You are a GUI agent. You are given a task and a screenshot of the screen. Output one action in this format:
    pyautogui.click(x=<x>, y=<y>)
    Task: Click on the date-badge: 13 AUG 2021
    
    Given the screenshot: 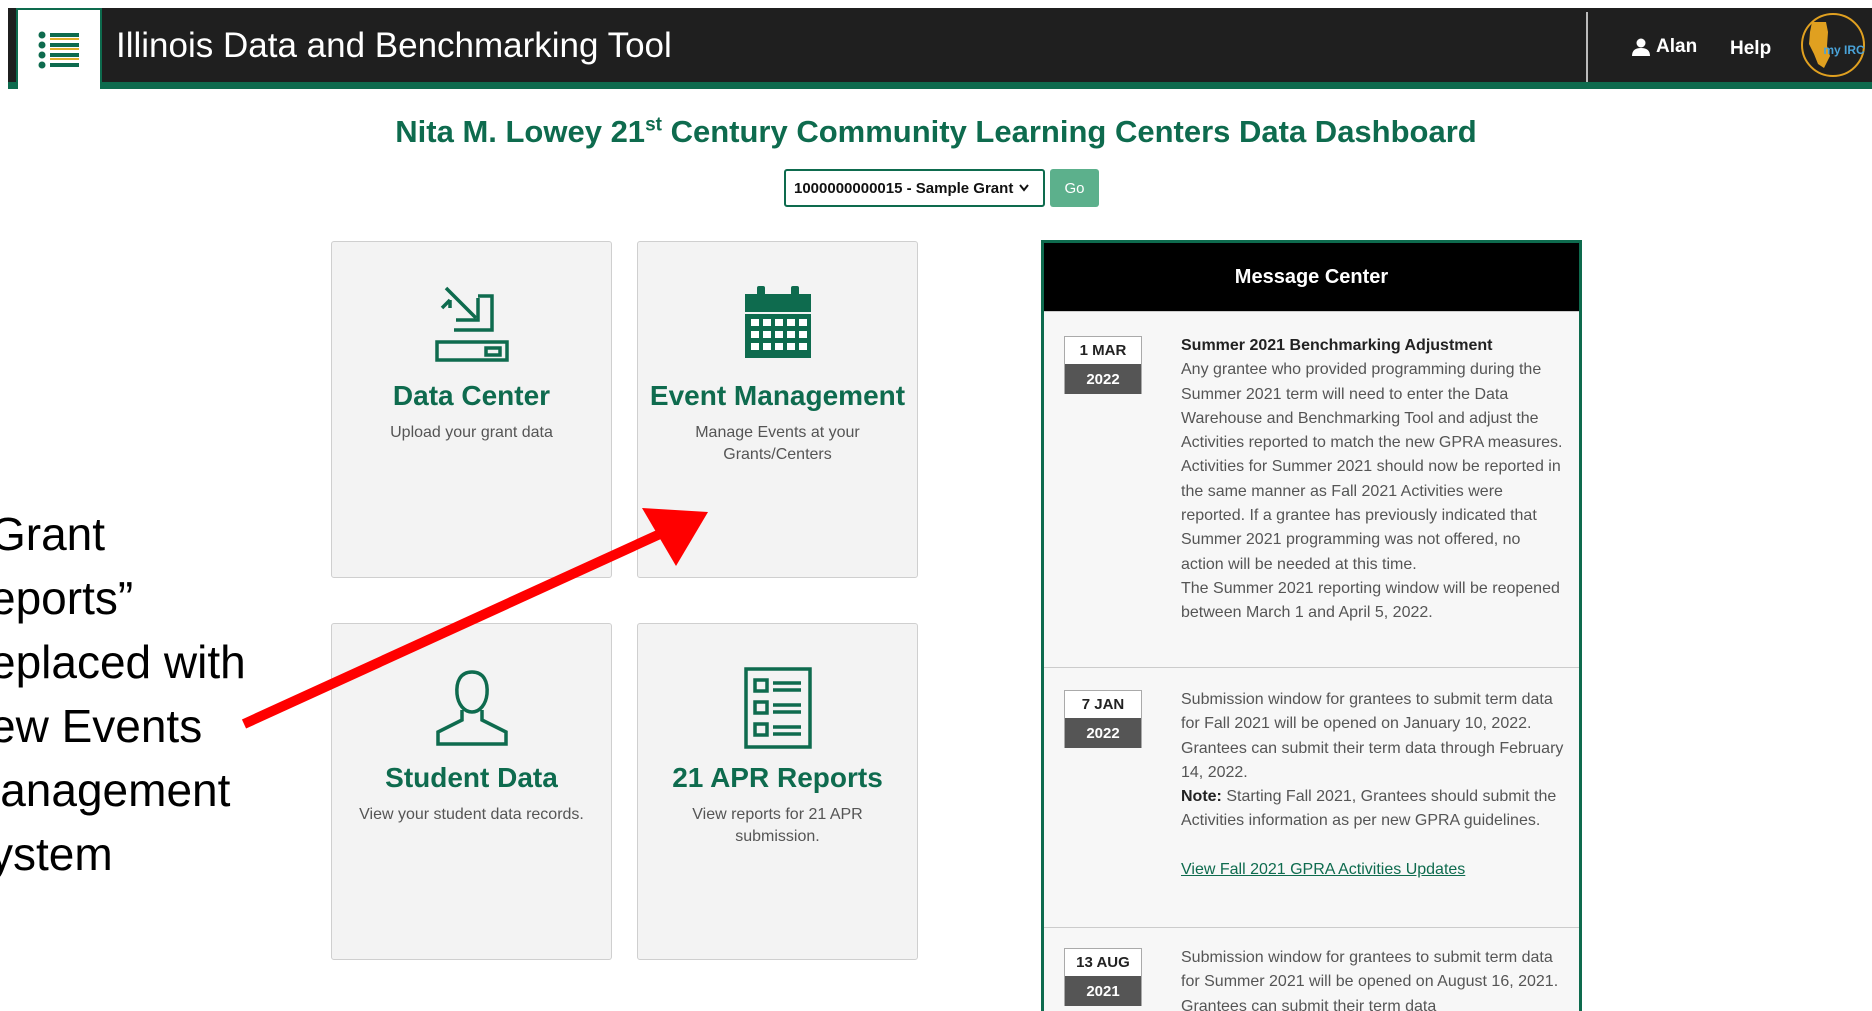 What is the action you would take?
    pyautogui.click(x=1103, y=977)
    